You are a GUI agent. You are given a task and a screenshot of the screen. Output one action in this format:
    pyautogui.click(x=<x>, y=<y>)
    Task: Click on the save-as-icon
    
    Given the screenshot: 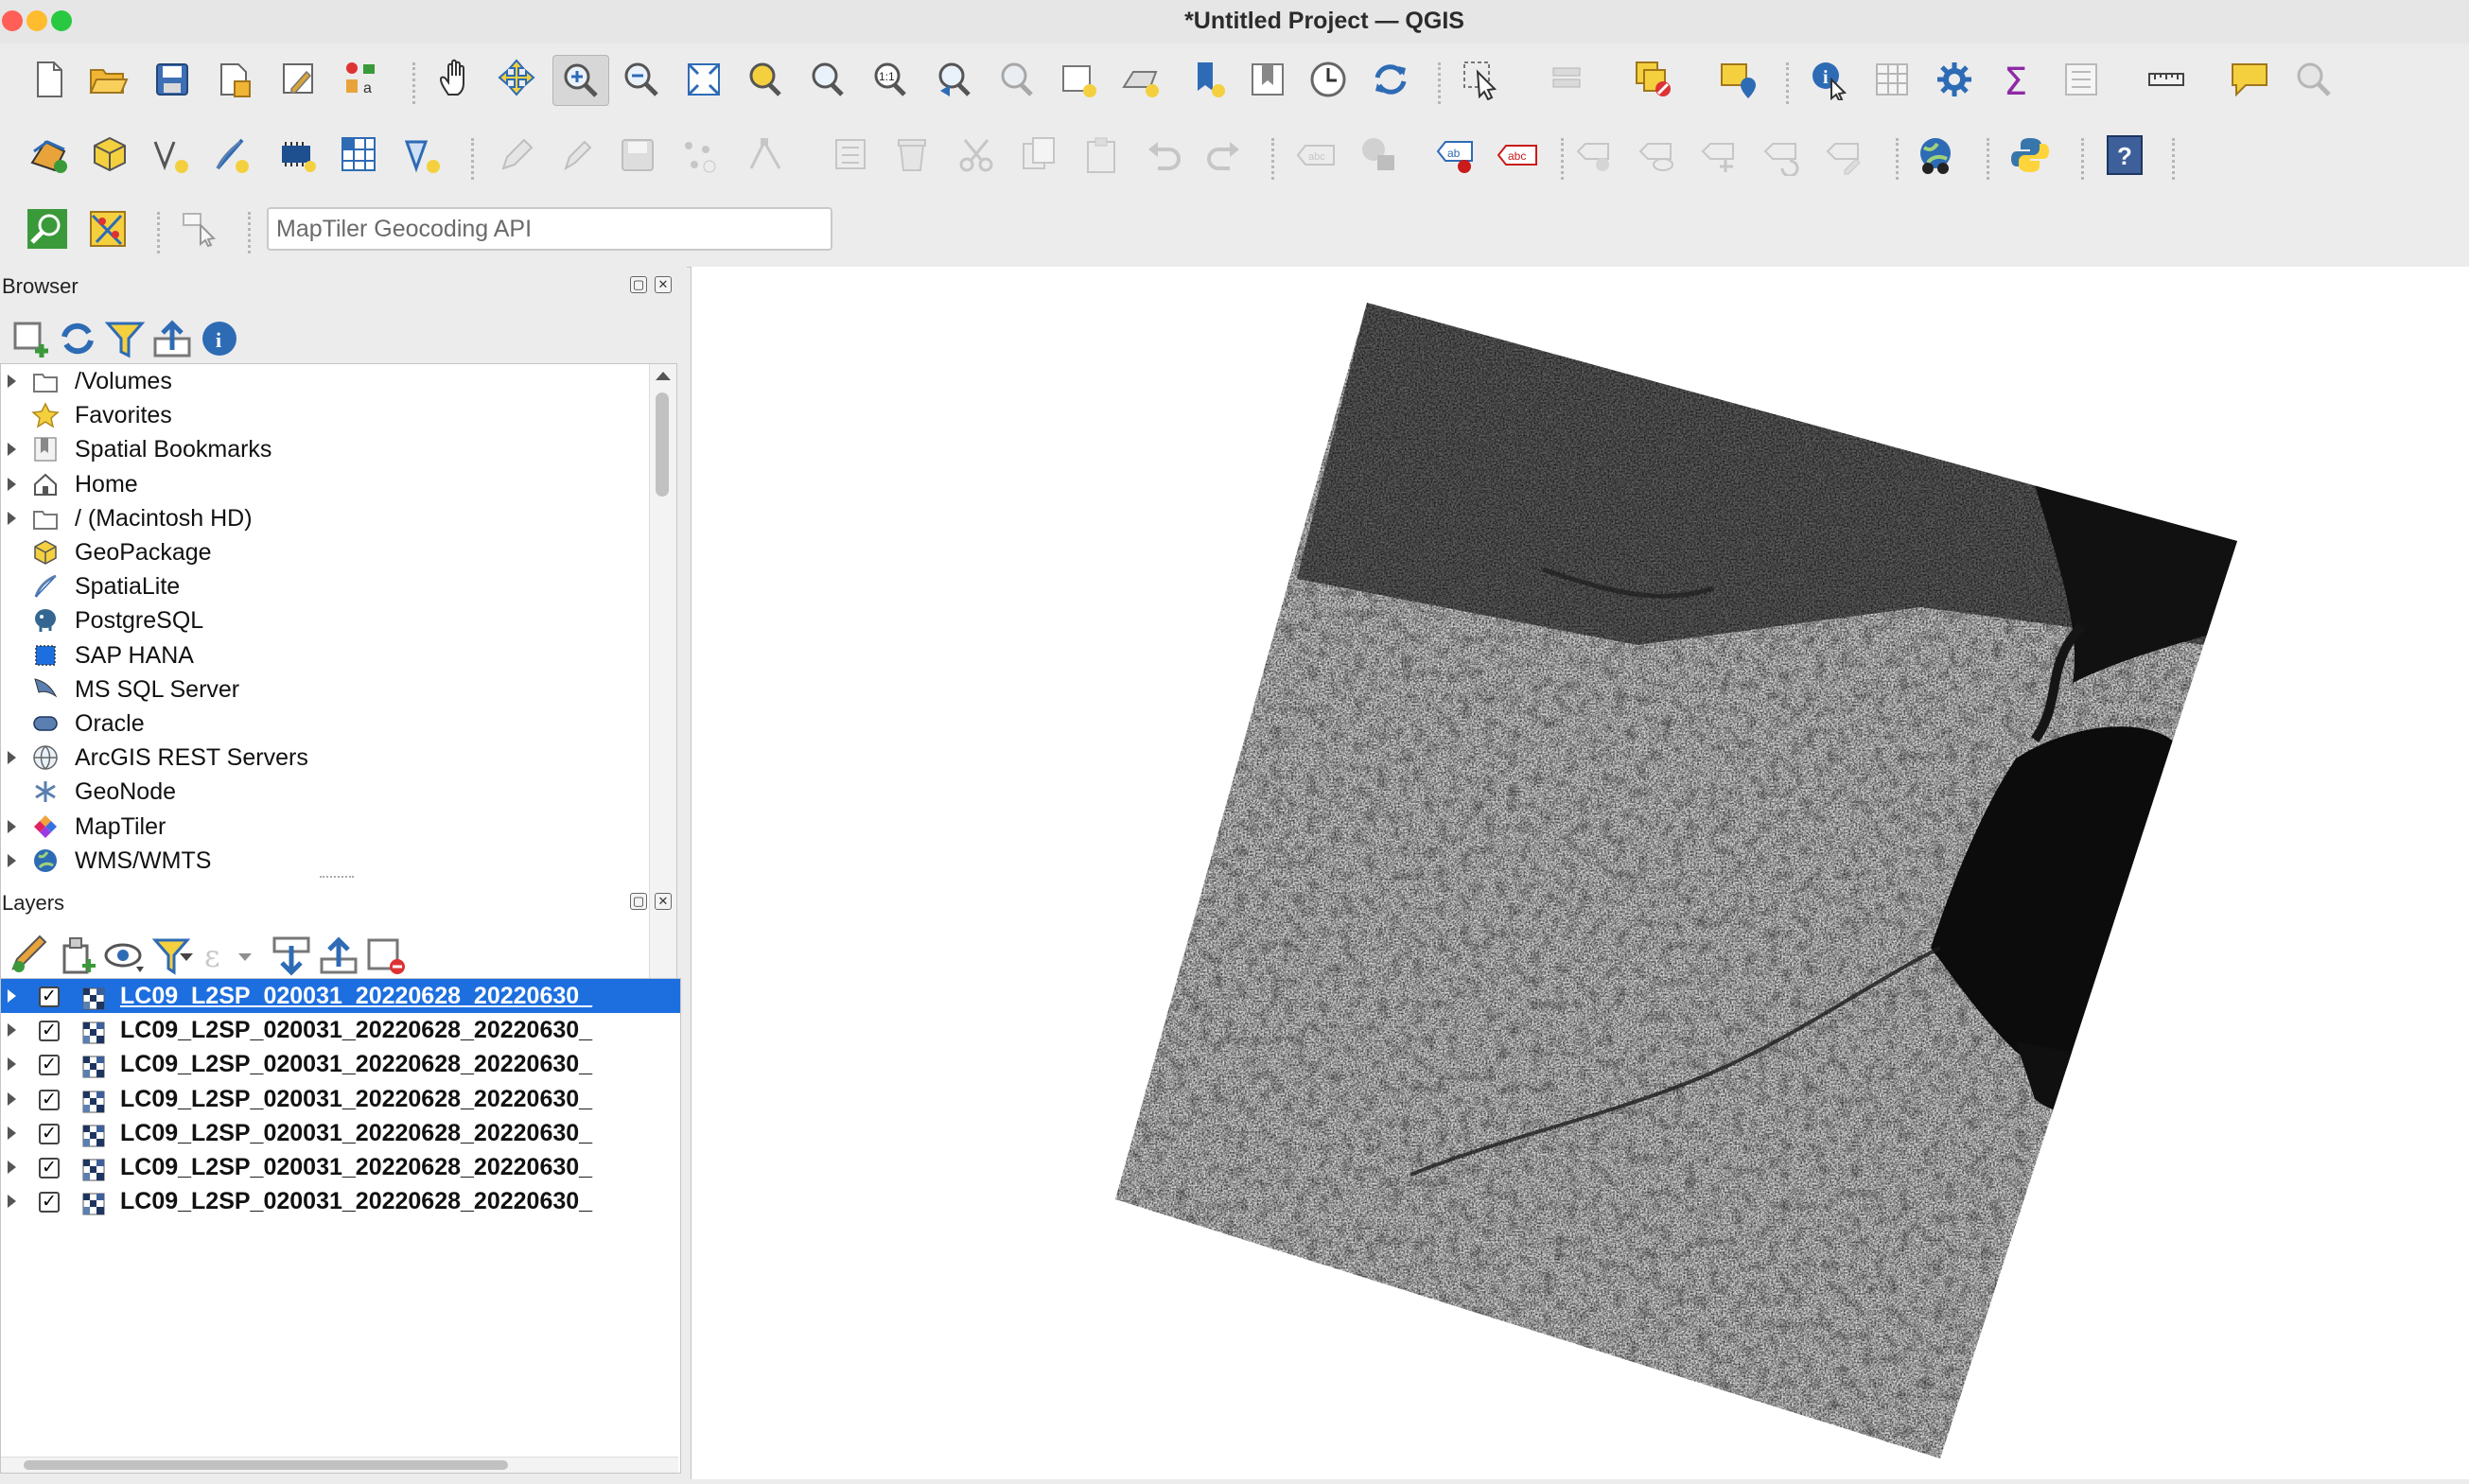 What is the action you would take?
    pyautogui.click(x=234, y=79)
    